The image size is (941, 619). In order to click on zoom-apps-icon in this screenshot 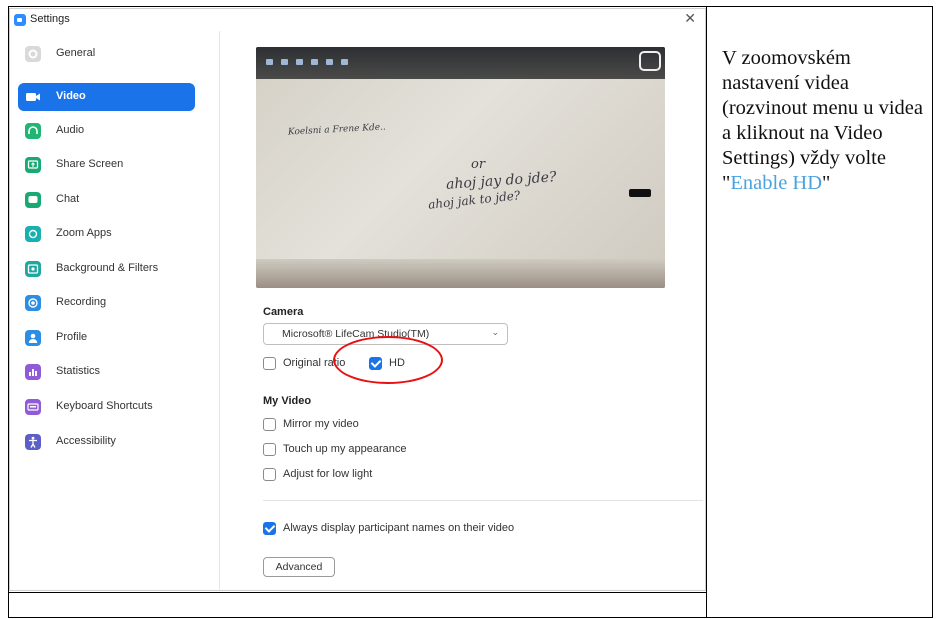, I will do `click(33, 234)`.